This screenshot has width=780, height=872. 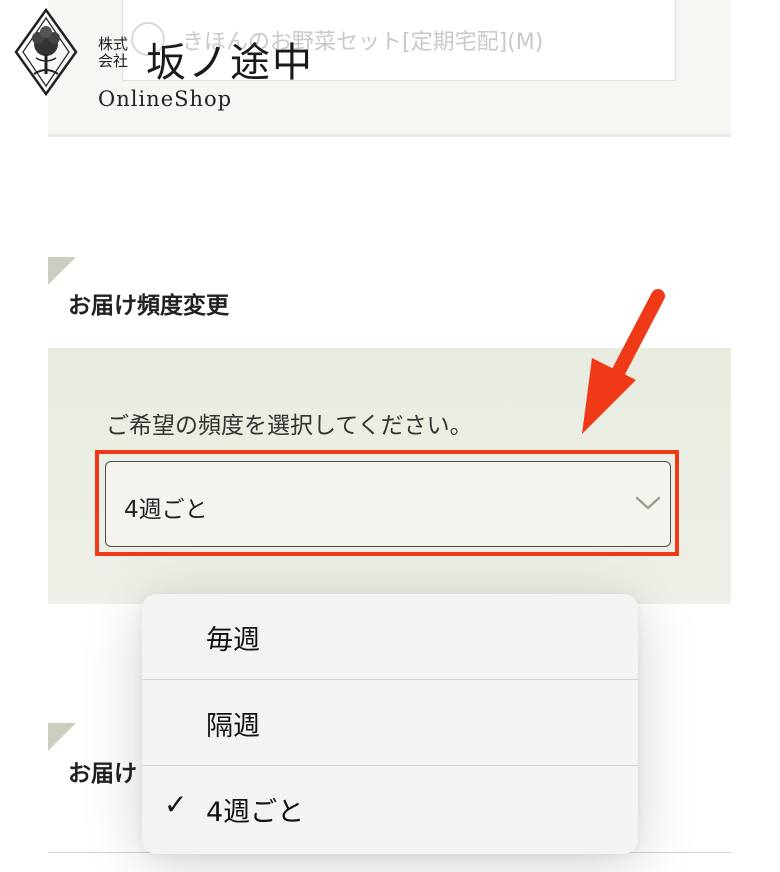 What do you see at coordinates (148, 306) in the screenshot?
I see `section-title-frequency: お届け頻度変更` at bounding box center [148, 306].